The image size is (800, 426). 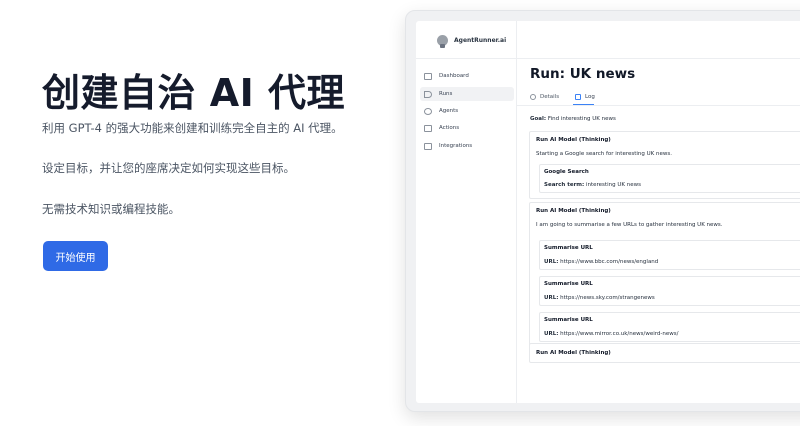 I want to click on brand: AgentRunner.ai, so click(x=472, y=41).